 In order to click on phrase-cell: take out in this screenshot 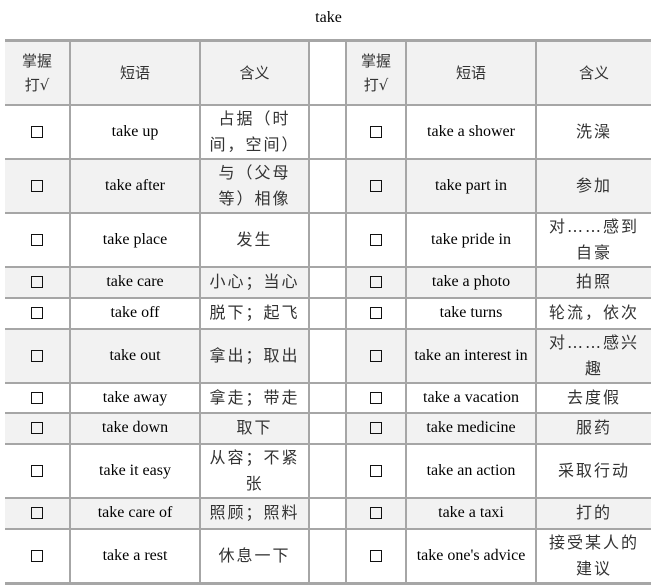, I will do `click(135, 355)`.